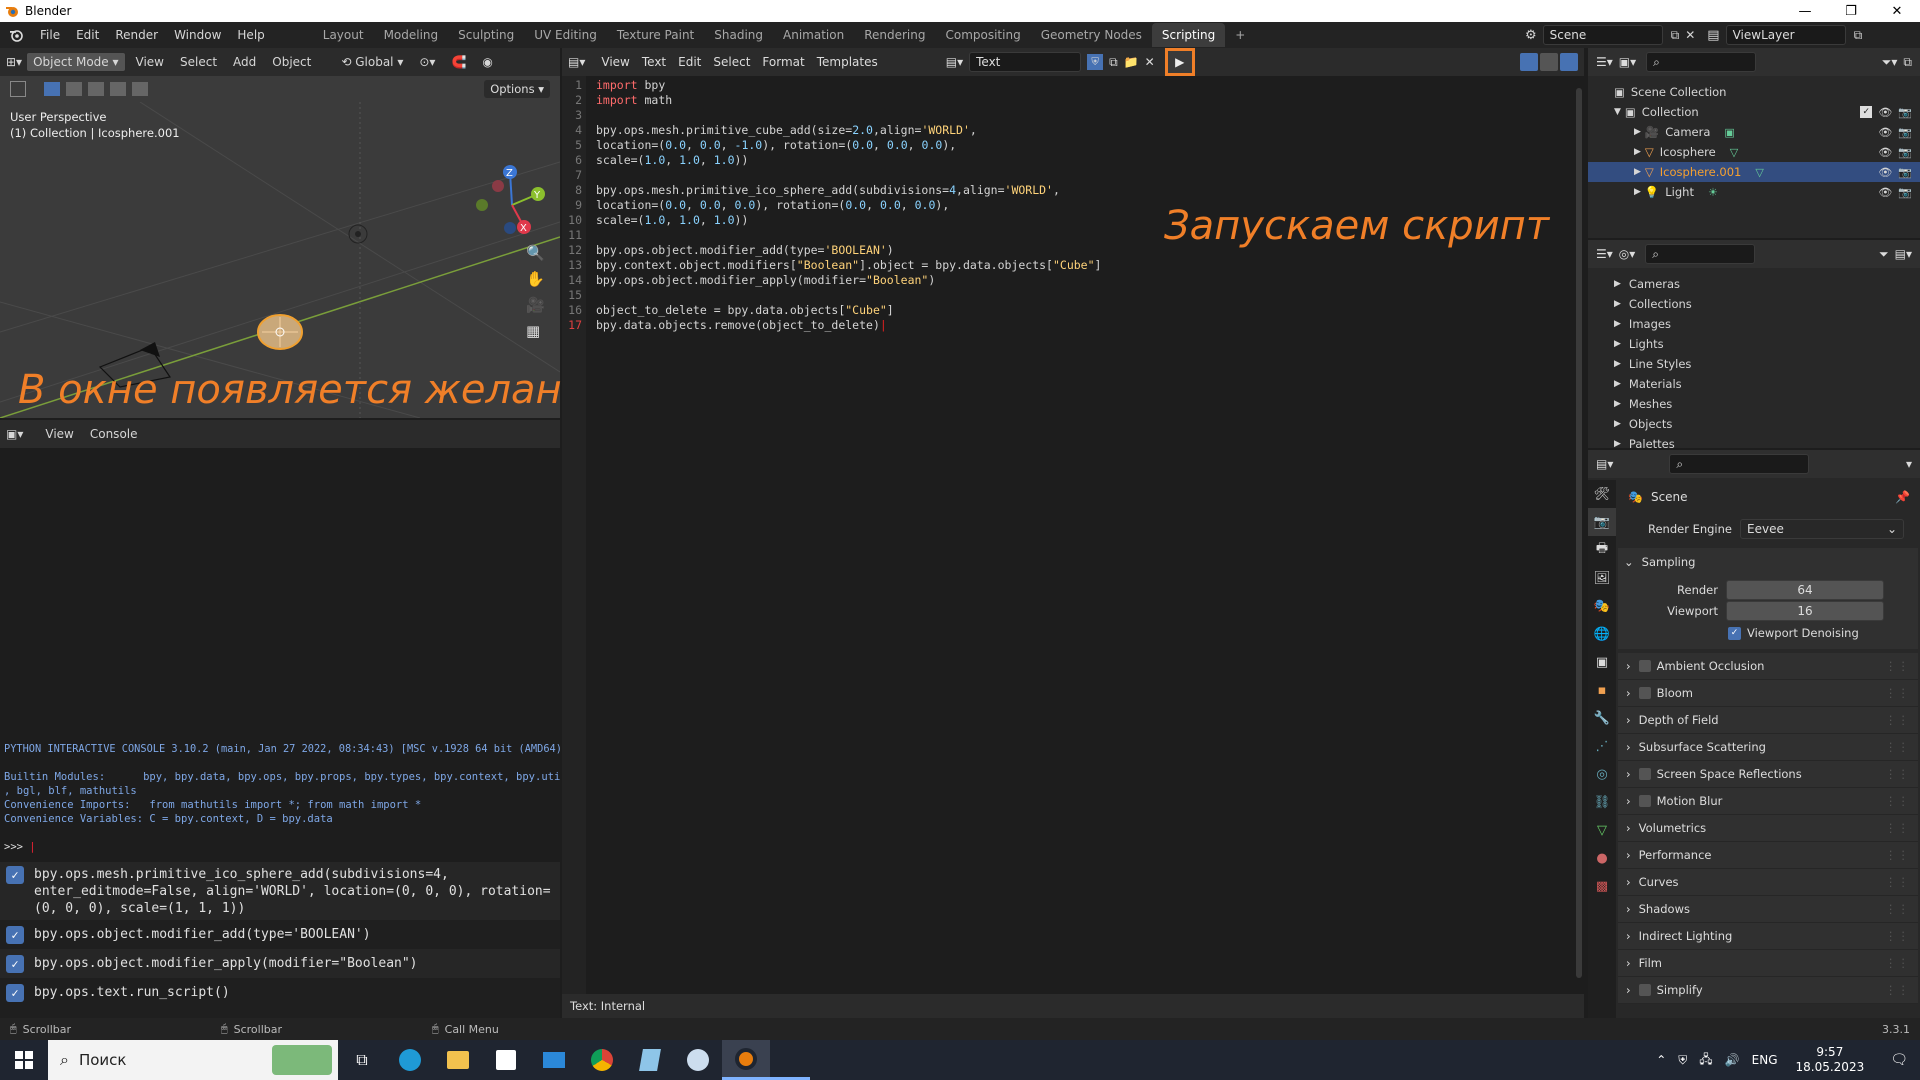  What do you see at coordinates (1754, 364) in the screenshot?
I see `blend-data-line-styles: ▶ Line Styles` at bounding box center [1754, 364].